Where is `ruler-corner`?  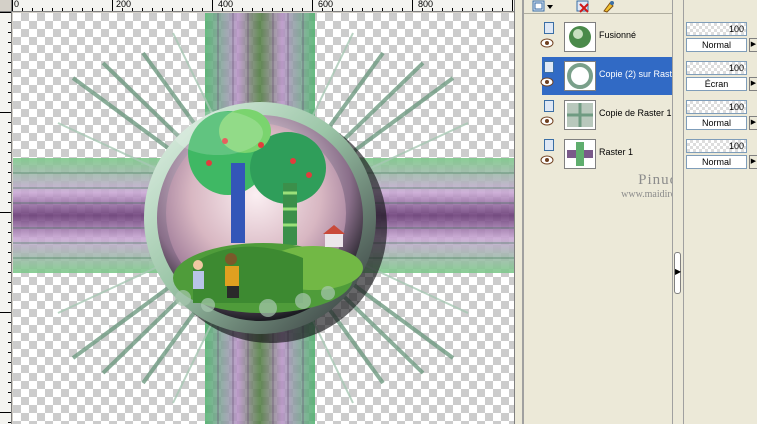
ruler-corner is located at coordinates (6, 6).